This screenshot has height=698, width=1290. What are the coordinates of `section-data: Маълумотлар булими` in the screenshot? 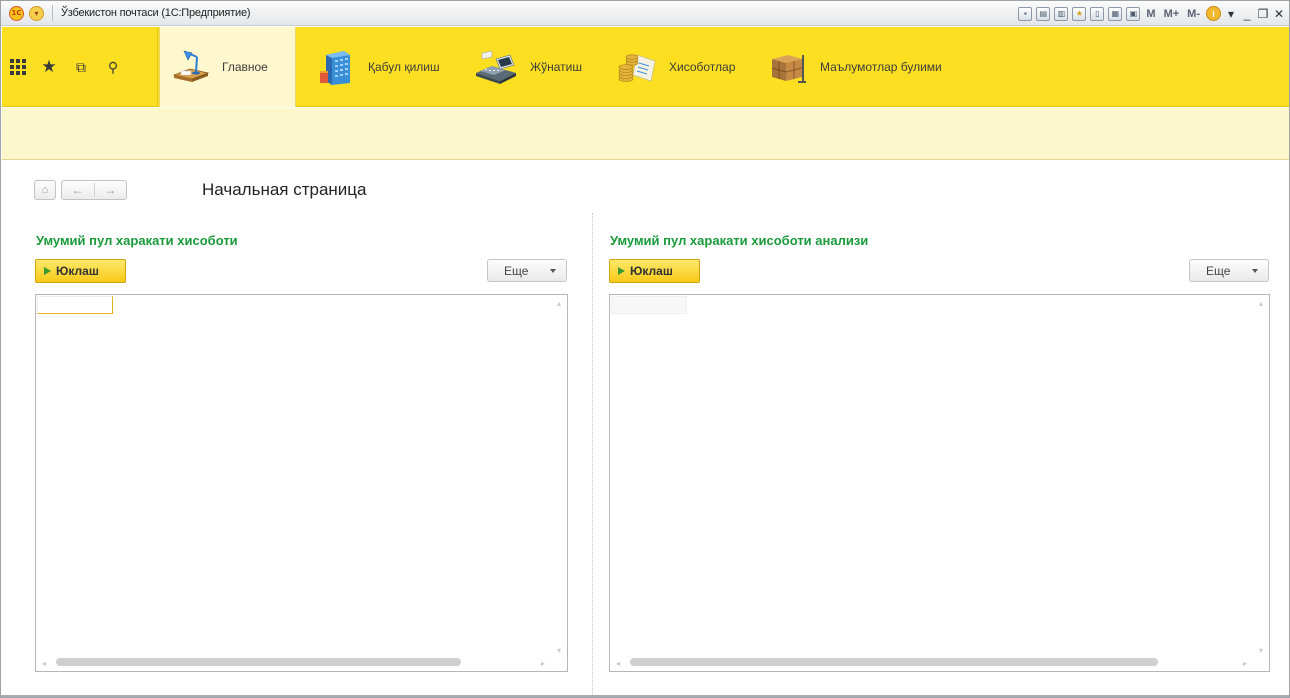 It's located at (858, 67).